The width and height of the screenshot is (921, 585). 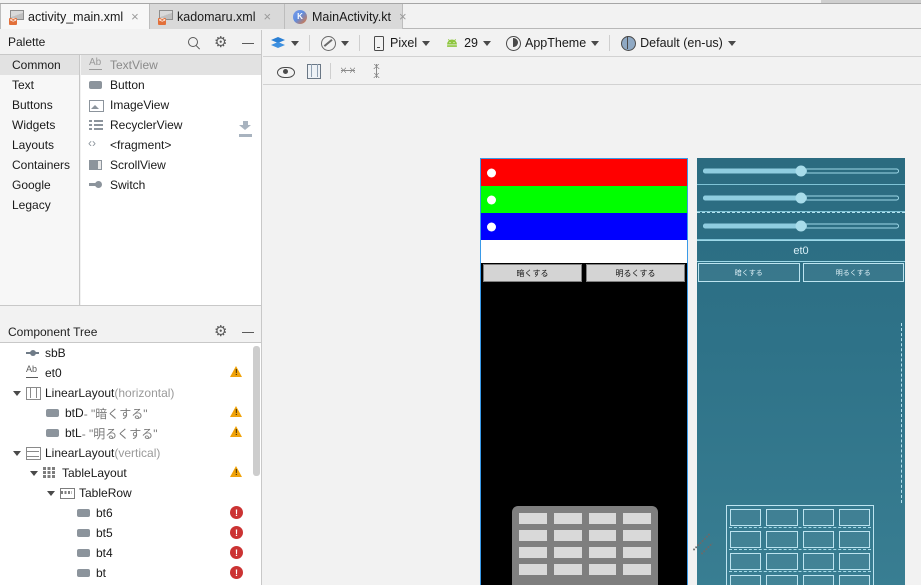 What do you see at coordinates (130, 413) in the screenshot?
I see `tree-row-btd: btD - "暗くする"` at bounding box center [130, 413].